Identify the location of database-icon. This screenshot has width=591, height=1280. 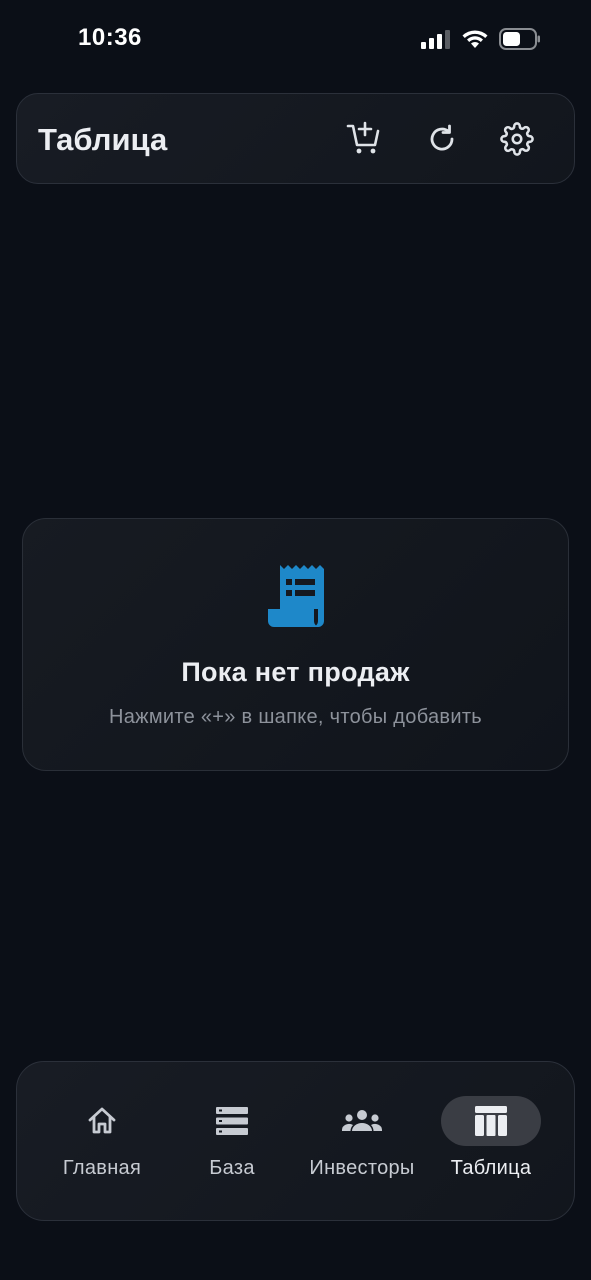
(232, 1121).